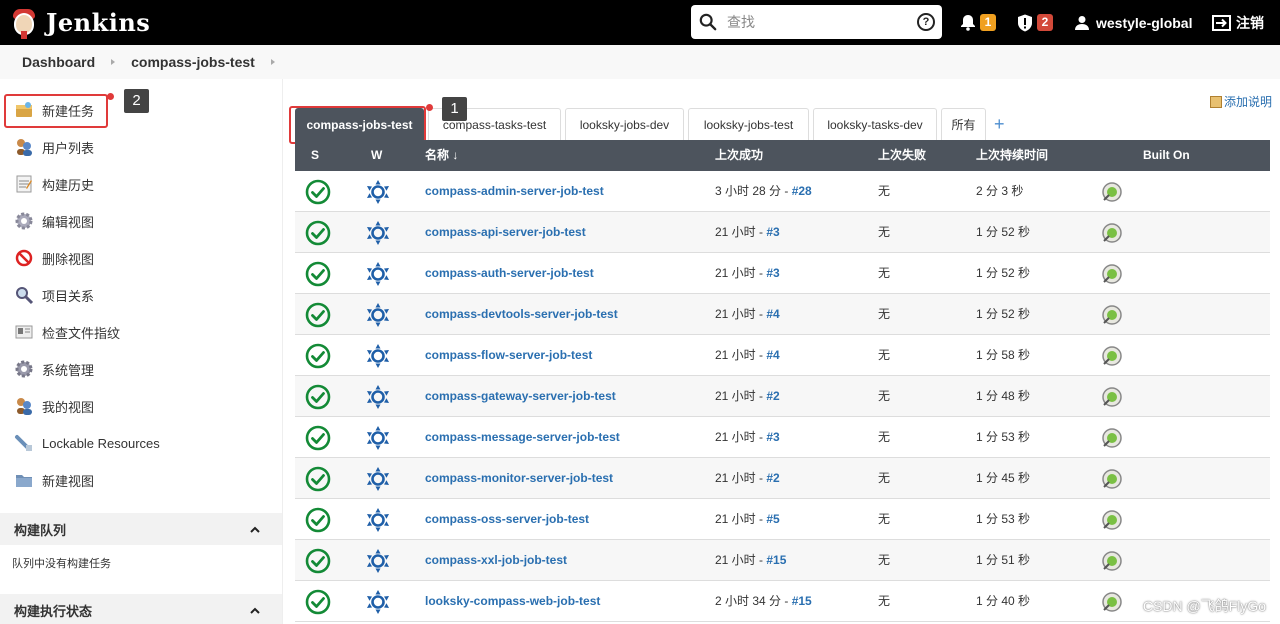 The image size is (1280, 624). Describe the element at coordinates (87, 443) in the screenshot. I see `sidebar-item-lockable-resources: Lockable Resources` at that location.